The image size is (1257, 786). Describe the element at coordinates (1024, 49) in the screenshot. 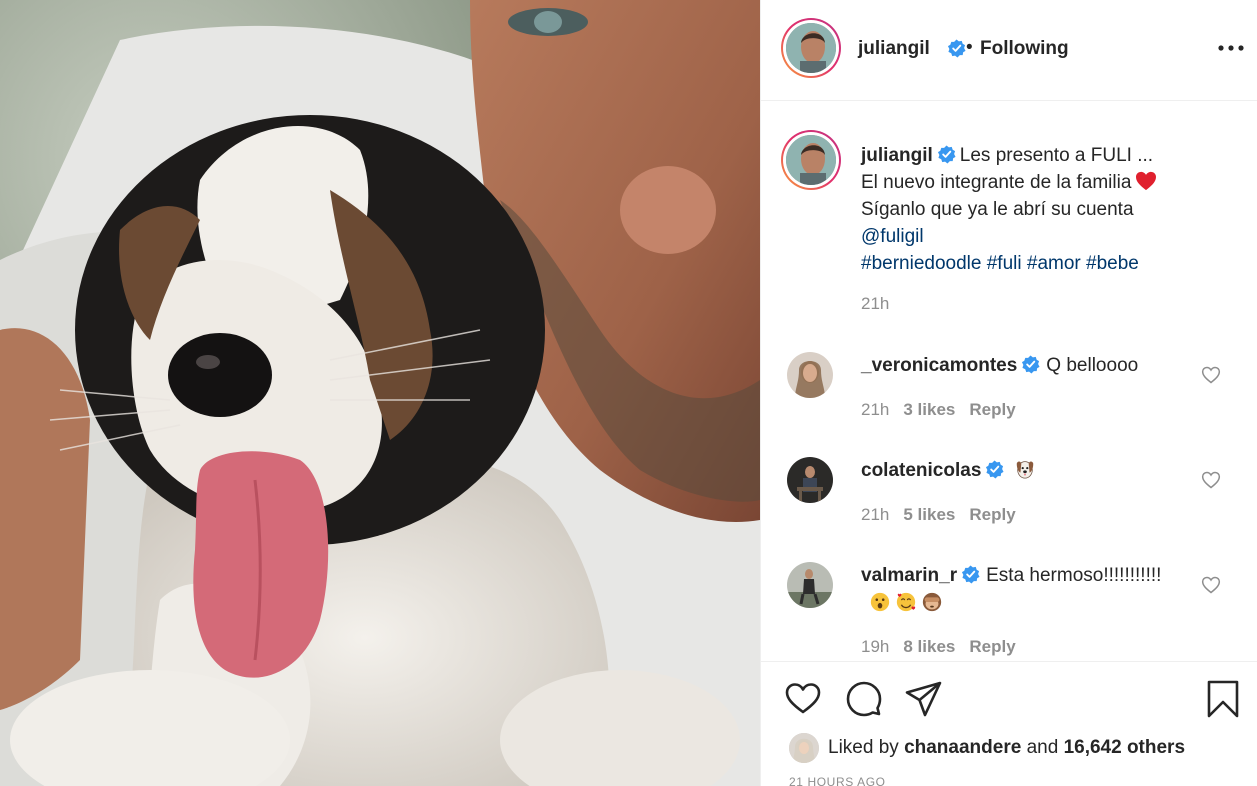

I see `following-button: Following` at that location.